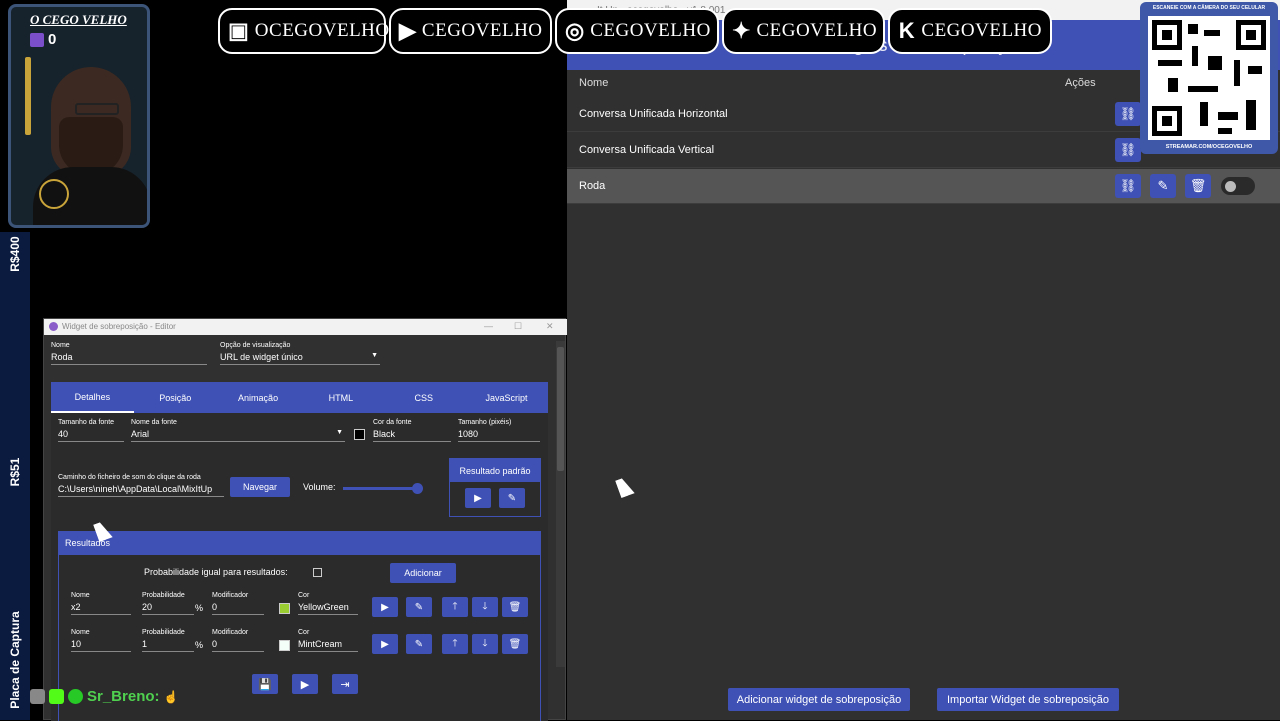 The width and height of the screenshot is (1280, 721). I want to click on social-label: CEGOVELHO, so click(650, 30).